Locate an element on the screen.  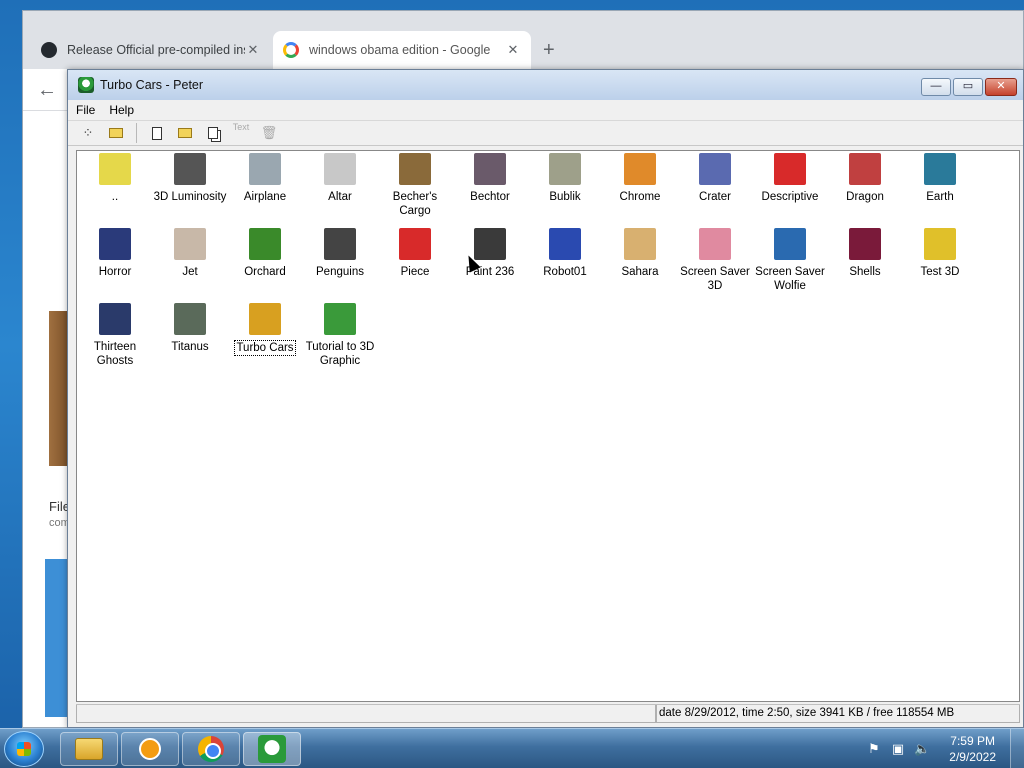
file-item: Earth is located at coordinates (940, 178).